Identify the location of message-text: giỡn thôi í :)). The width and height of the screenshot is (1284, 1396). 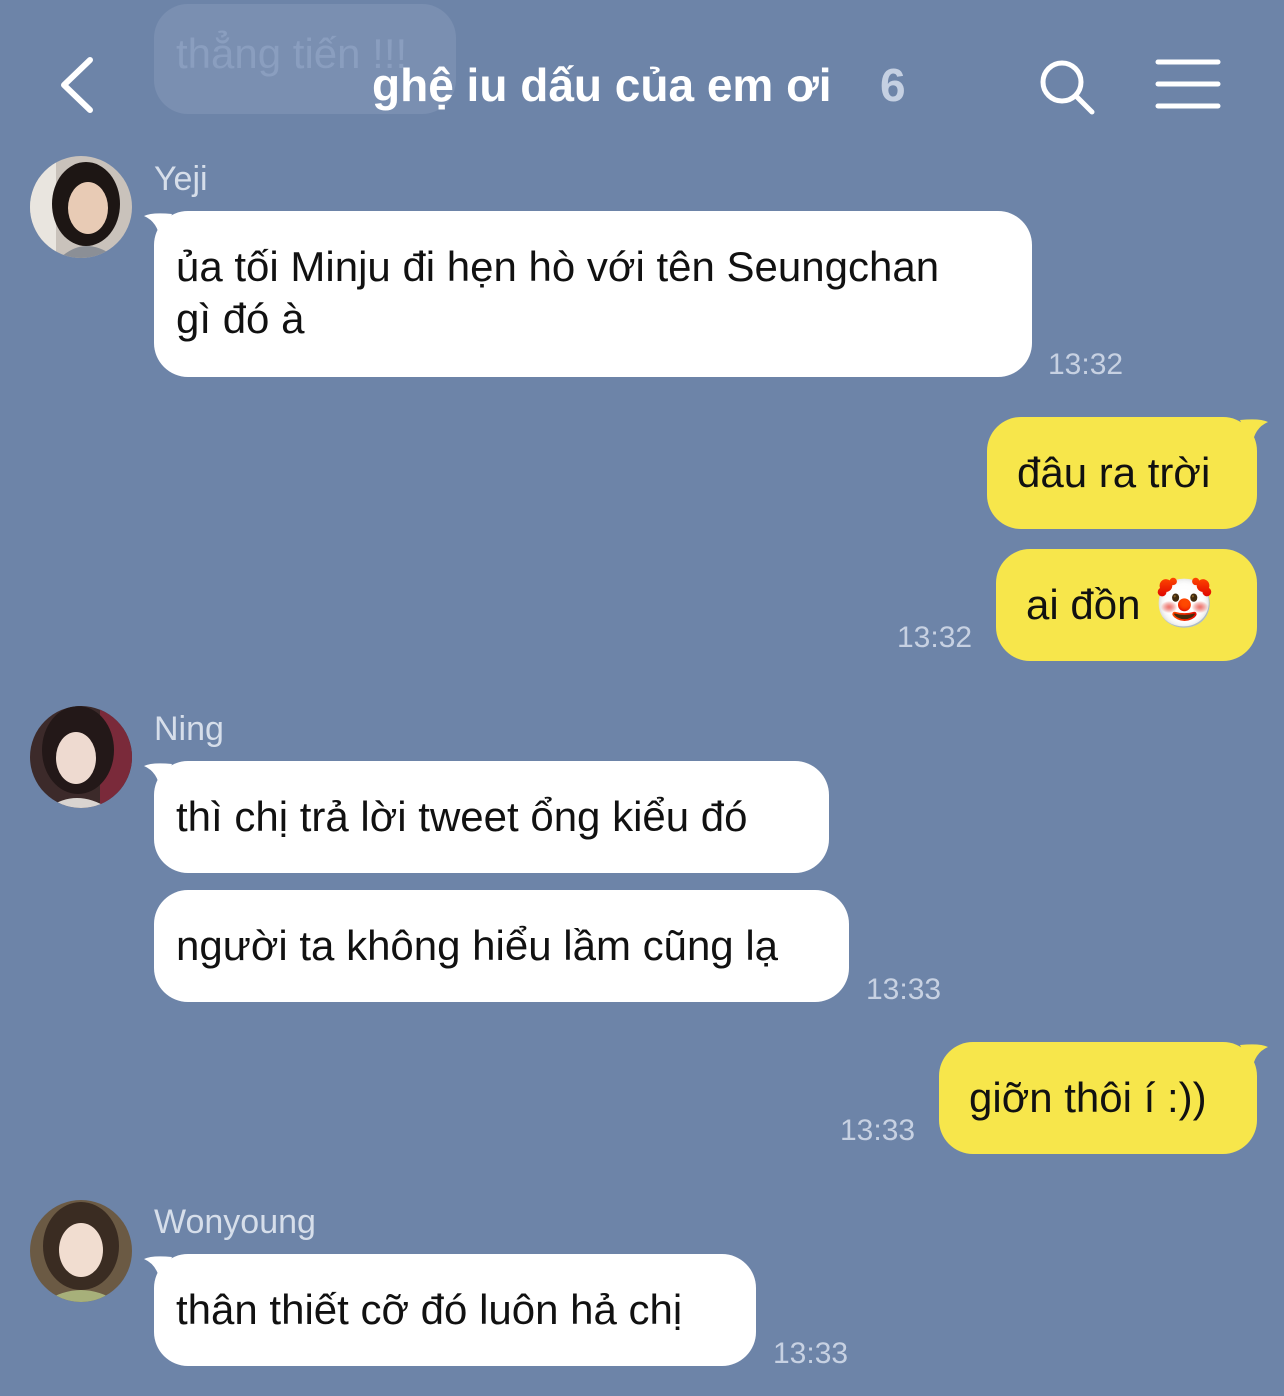
(1088, 1097).